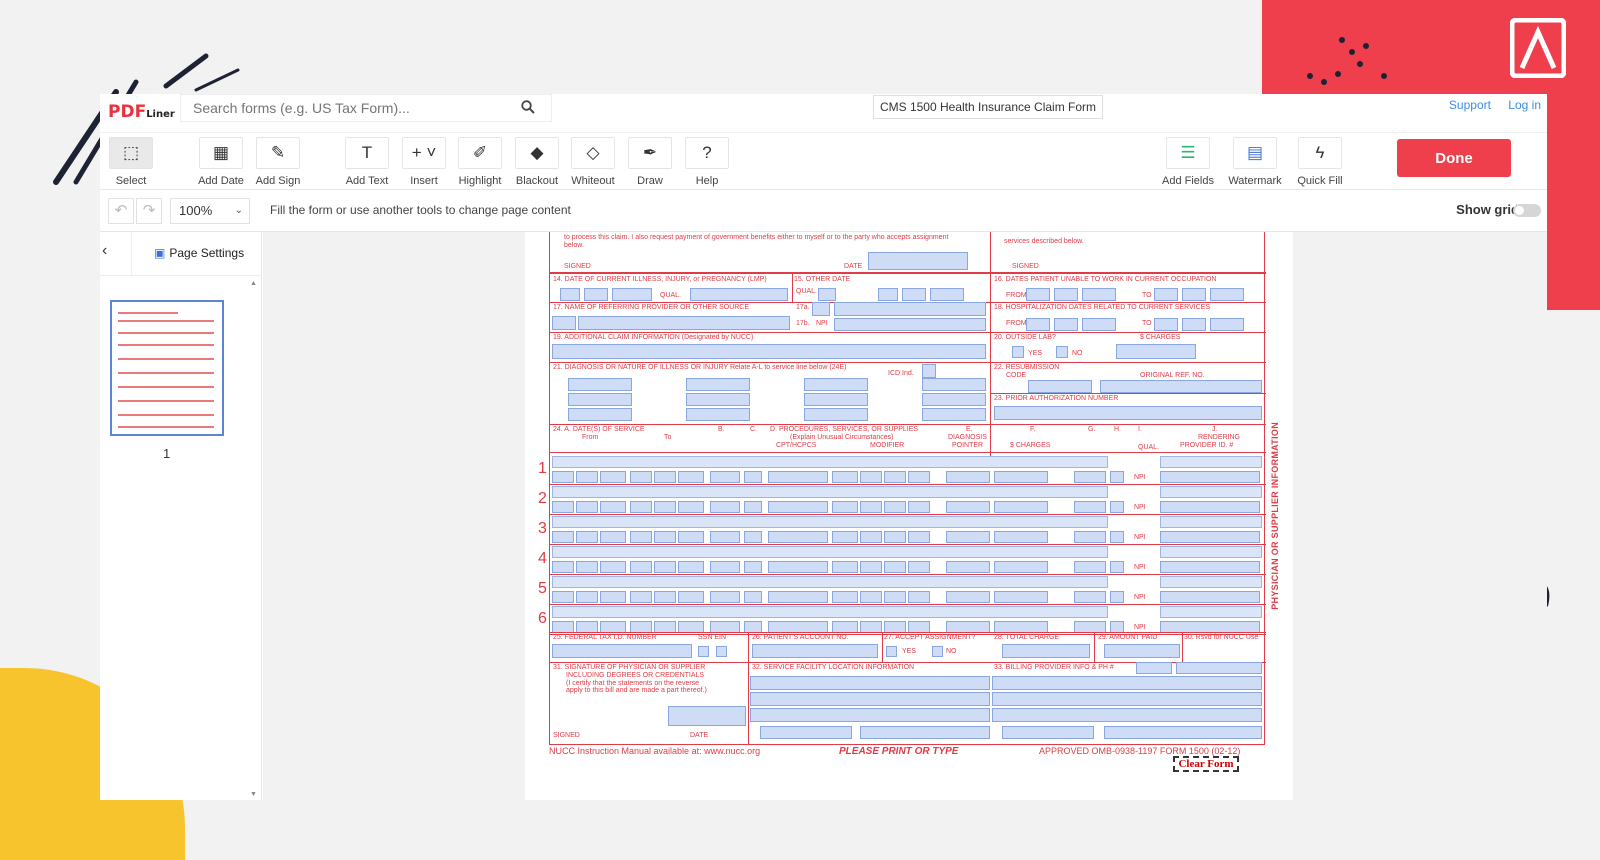 Image resolution: width=1600 pixels, height=860 pixels. I want to click on diagnosis-c-field, so click(836, 384).